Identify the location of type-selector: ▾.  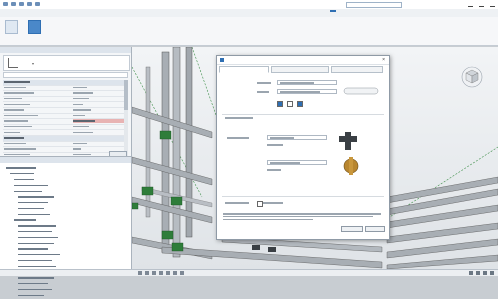
(66, 63).